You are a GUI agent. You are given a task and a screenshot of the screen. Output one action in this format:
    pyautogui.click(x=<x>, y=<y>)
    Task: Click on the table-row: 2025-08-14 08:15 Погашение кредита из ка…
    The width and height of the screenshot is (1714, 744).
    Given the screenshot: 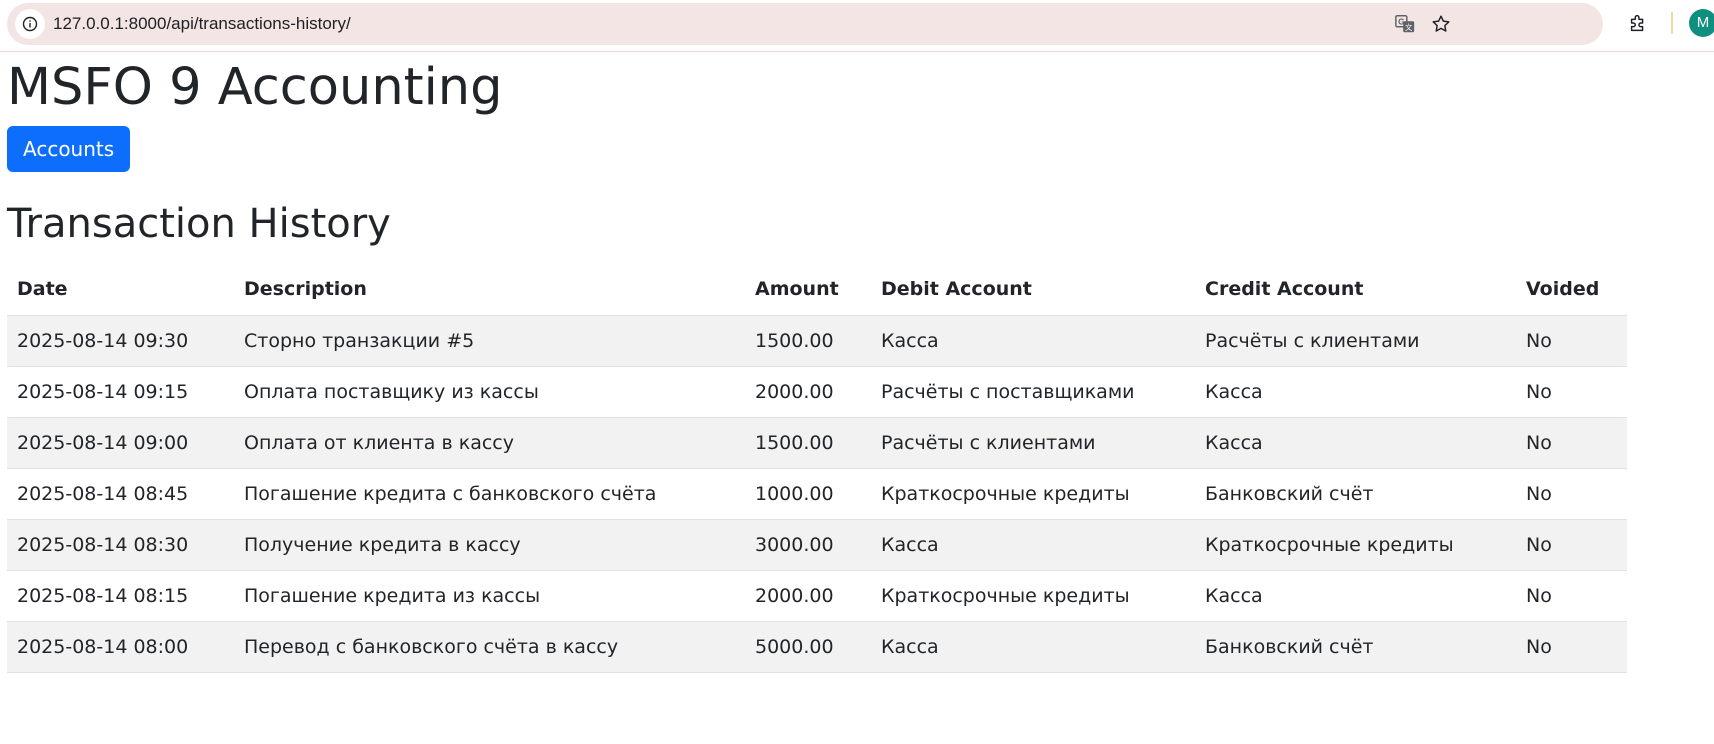 What is the action you would take?
    pyautogui.click(x=817, y=596)
    